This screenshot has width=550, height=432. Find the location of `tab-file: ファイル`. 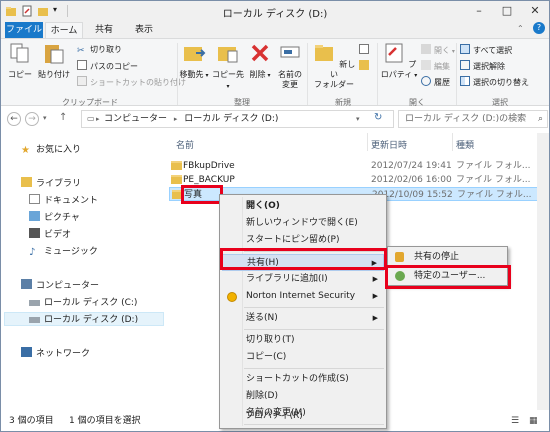

tab-file: ファイル is located at coordinates (24, 30).